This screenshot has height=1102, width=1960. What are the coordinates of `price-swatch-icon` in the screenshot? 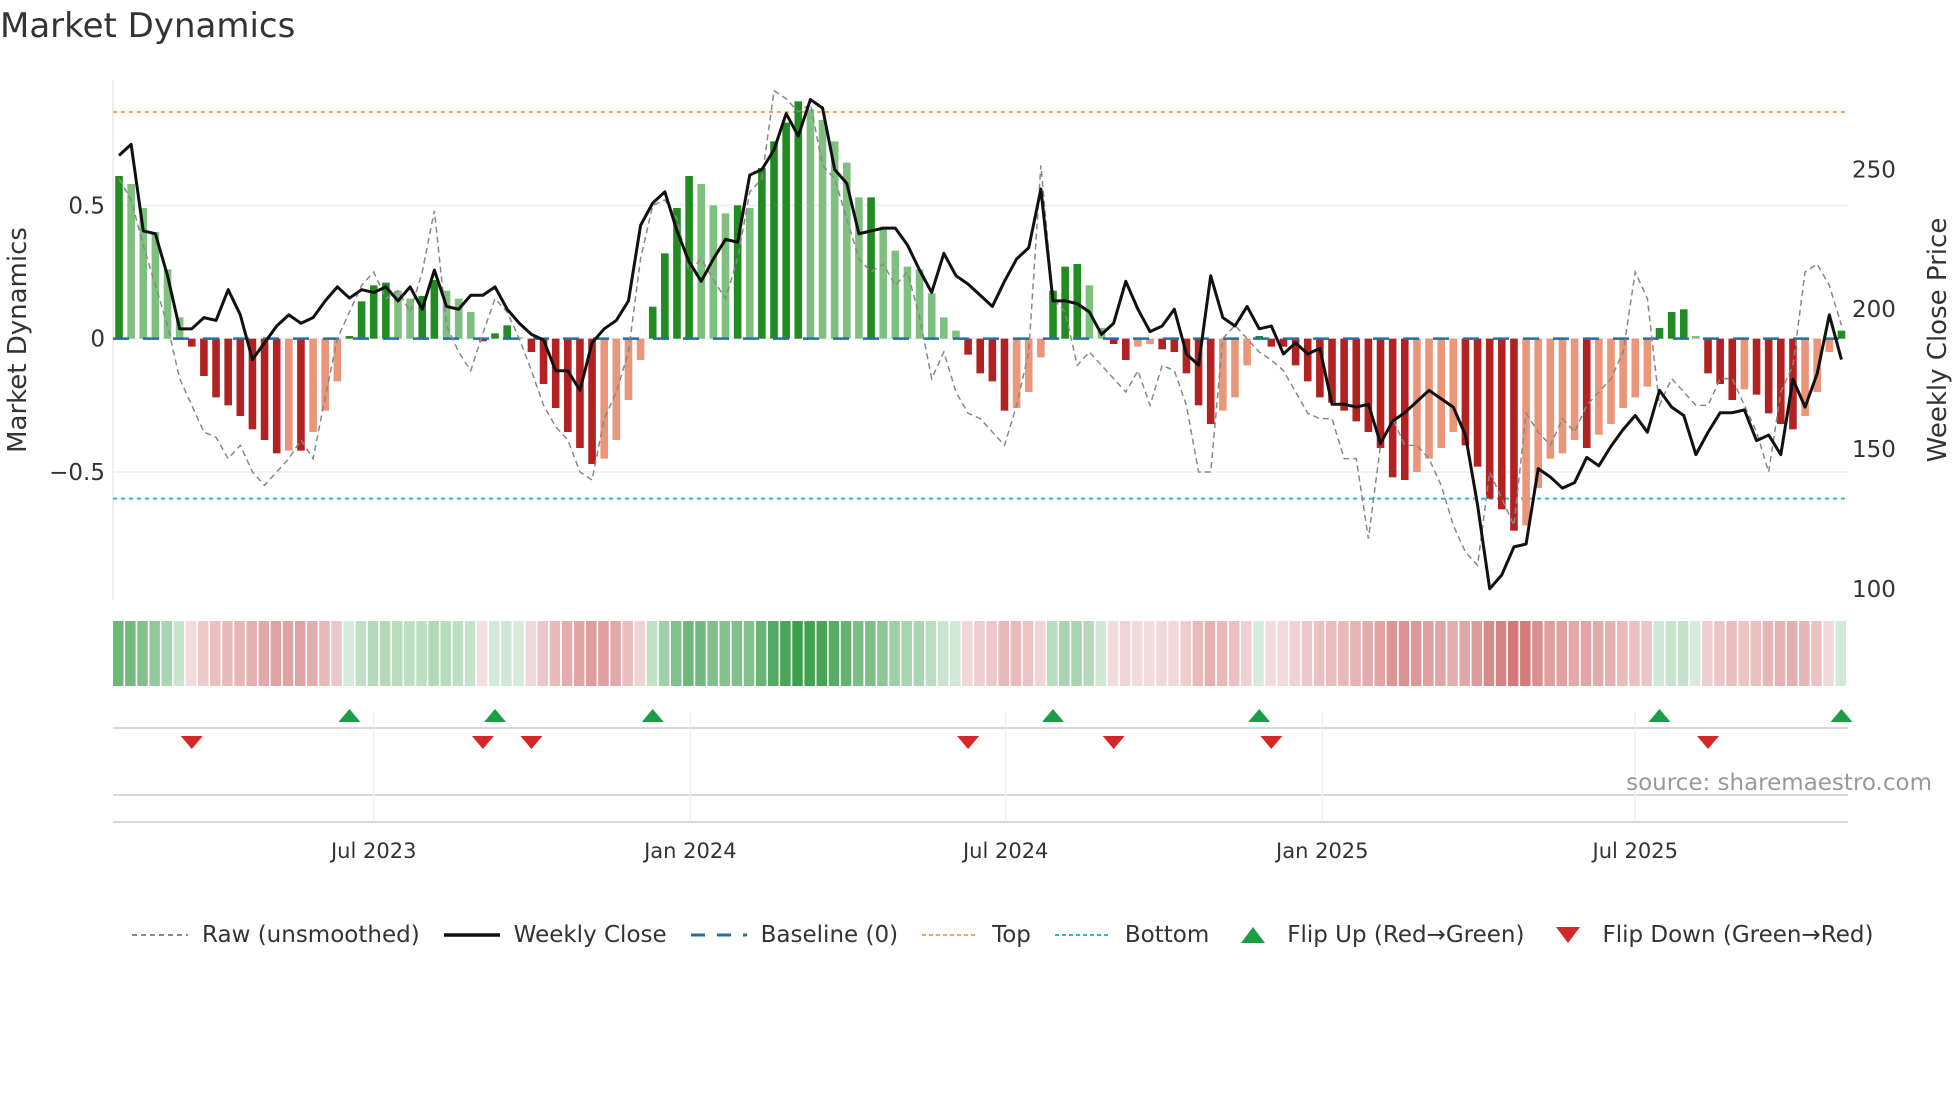 It's located at (471, 935).